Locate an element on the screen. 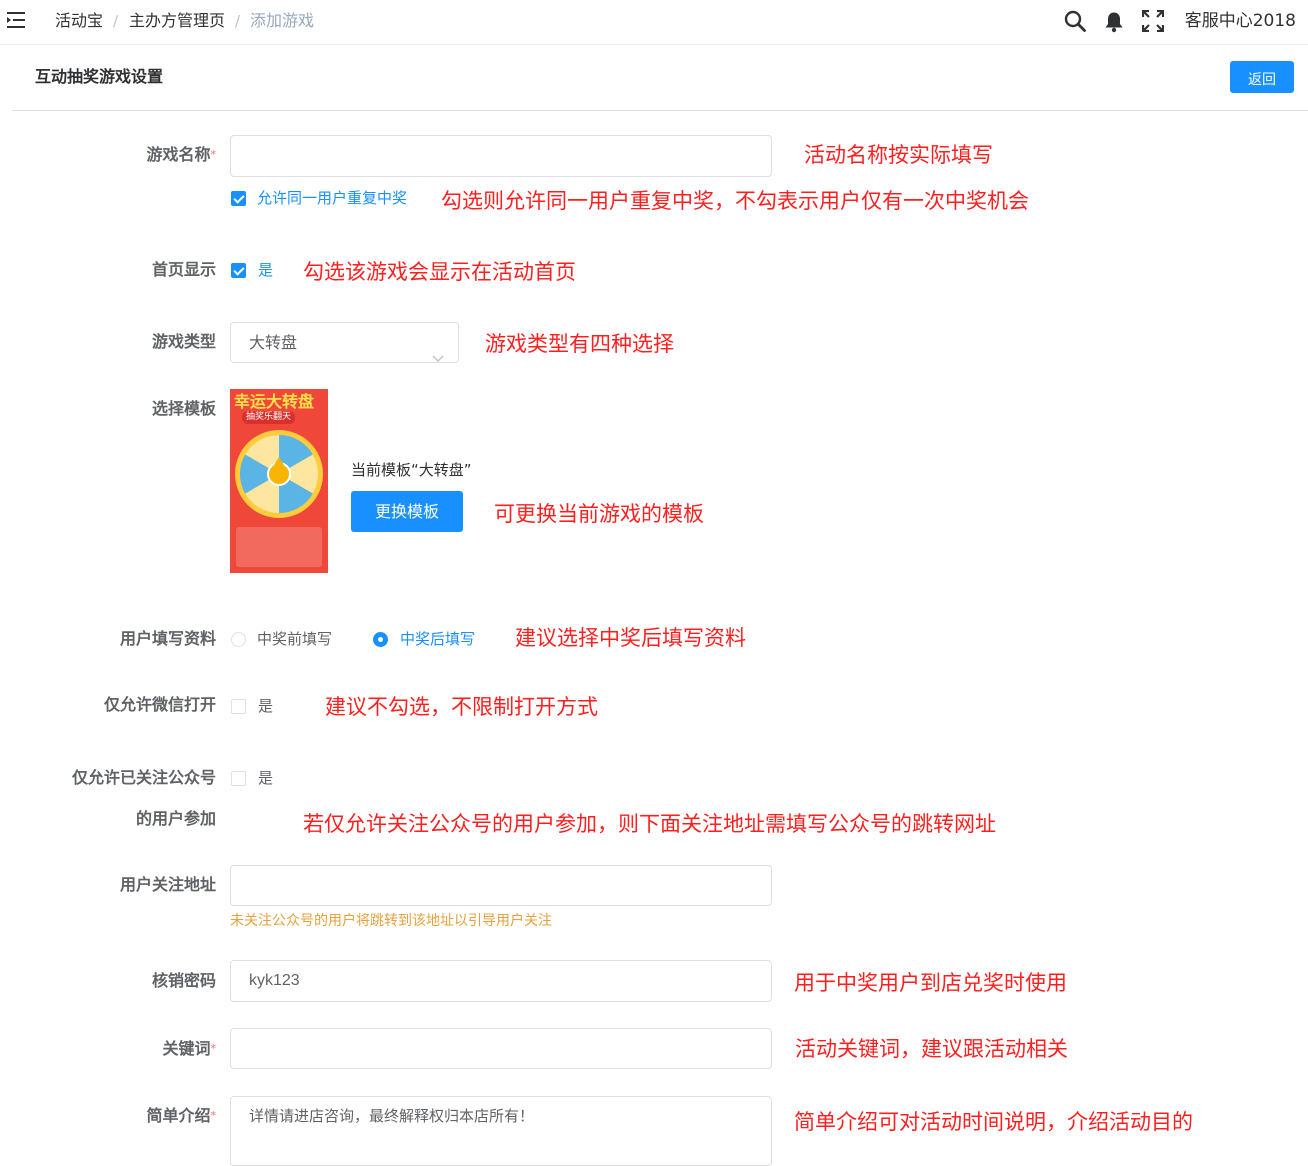 This screenshot has width=1308, height=1166. fill-before-label: 中奖前填写 is located at coordinates (294, 639).